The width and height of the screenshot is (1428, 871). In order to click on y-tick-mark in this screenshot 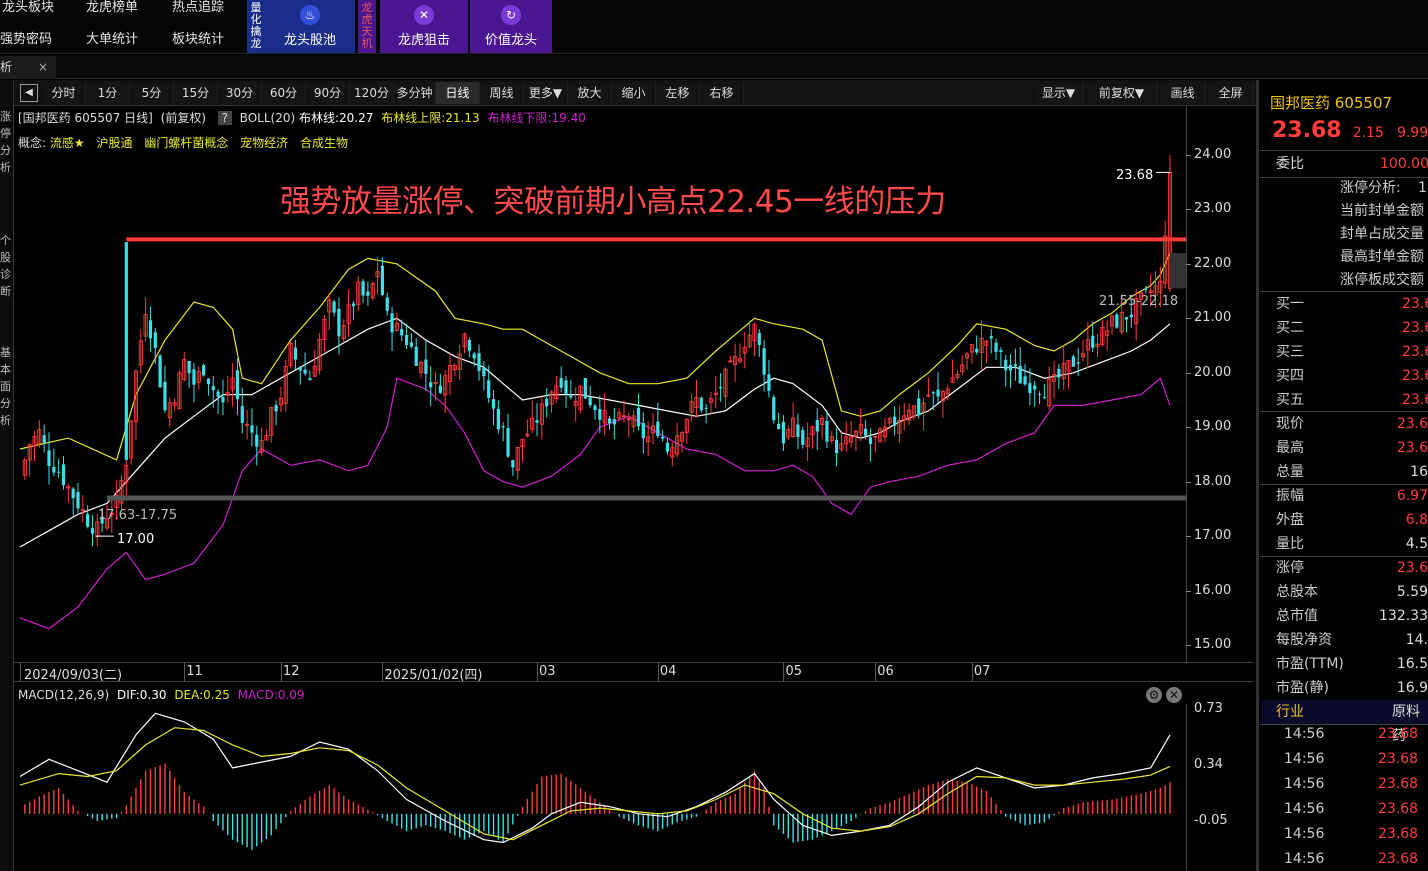, I will do `click(1188, 428)`.